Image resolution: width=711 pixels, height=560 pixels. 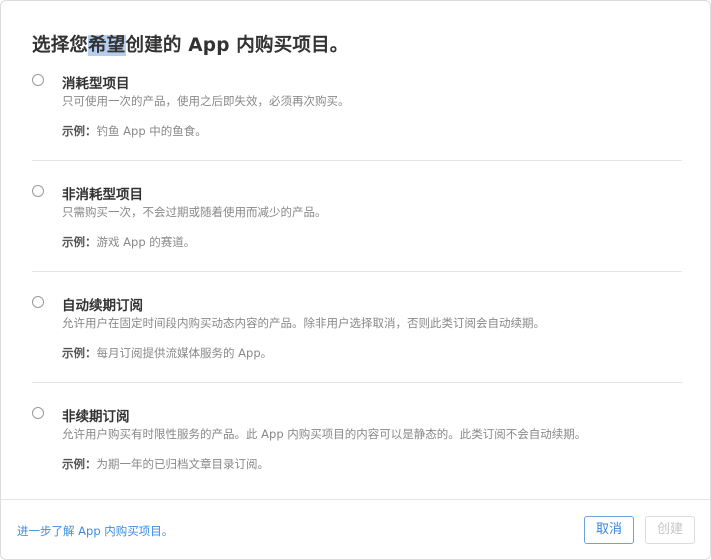 I want to click on radio-button-non-renewing, so click(x=38, y=413).